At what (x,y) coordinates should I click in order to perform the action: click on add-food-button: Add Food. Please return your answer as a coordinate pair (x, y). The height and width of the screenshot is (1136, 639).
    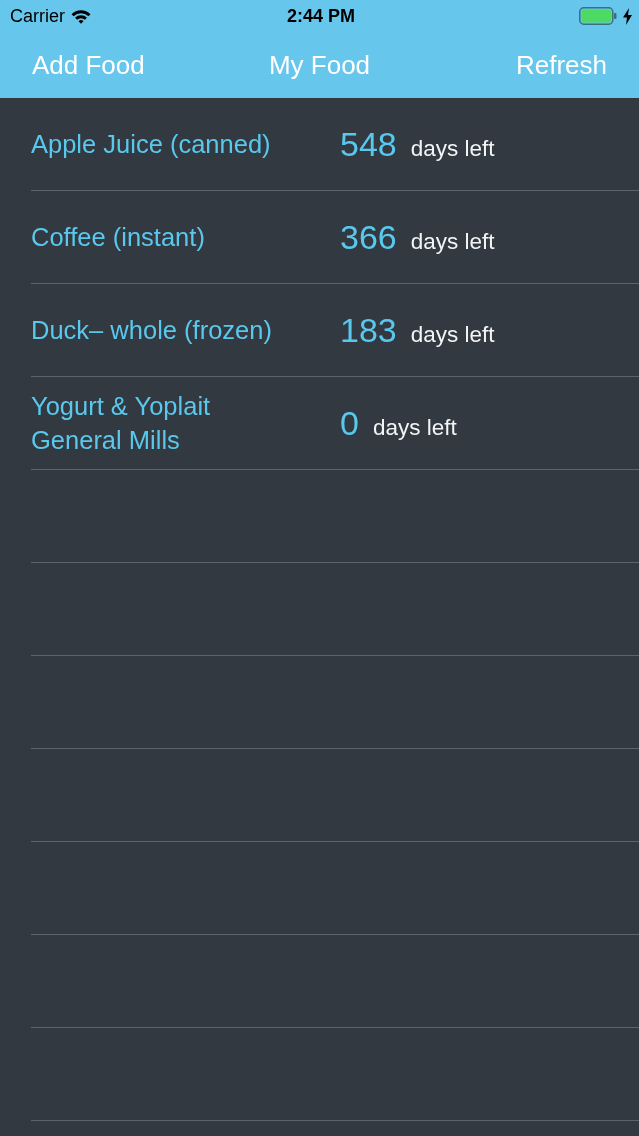
    Looking at the image, I should click on (88, 65).